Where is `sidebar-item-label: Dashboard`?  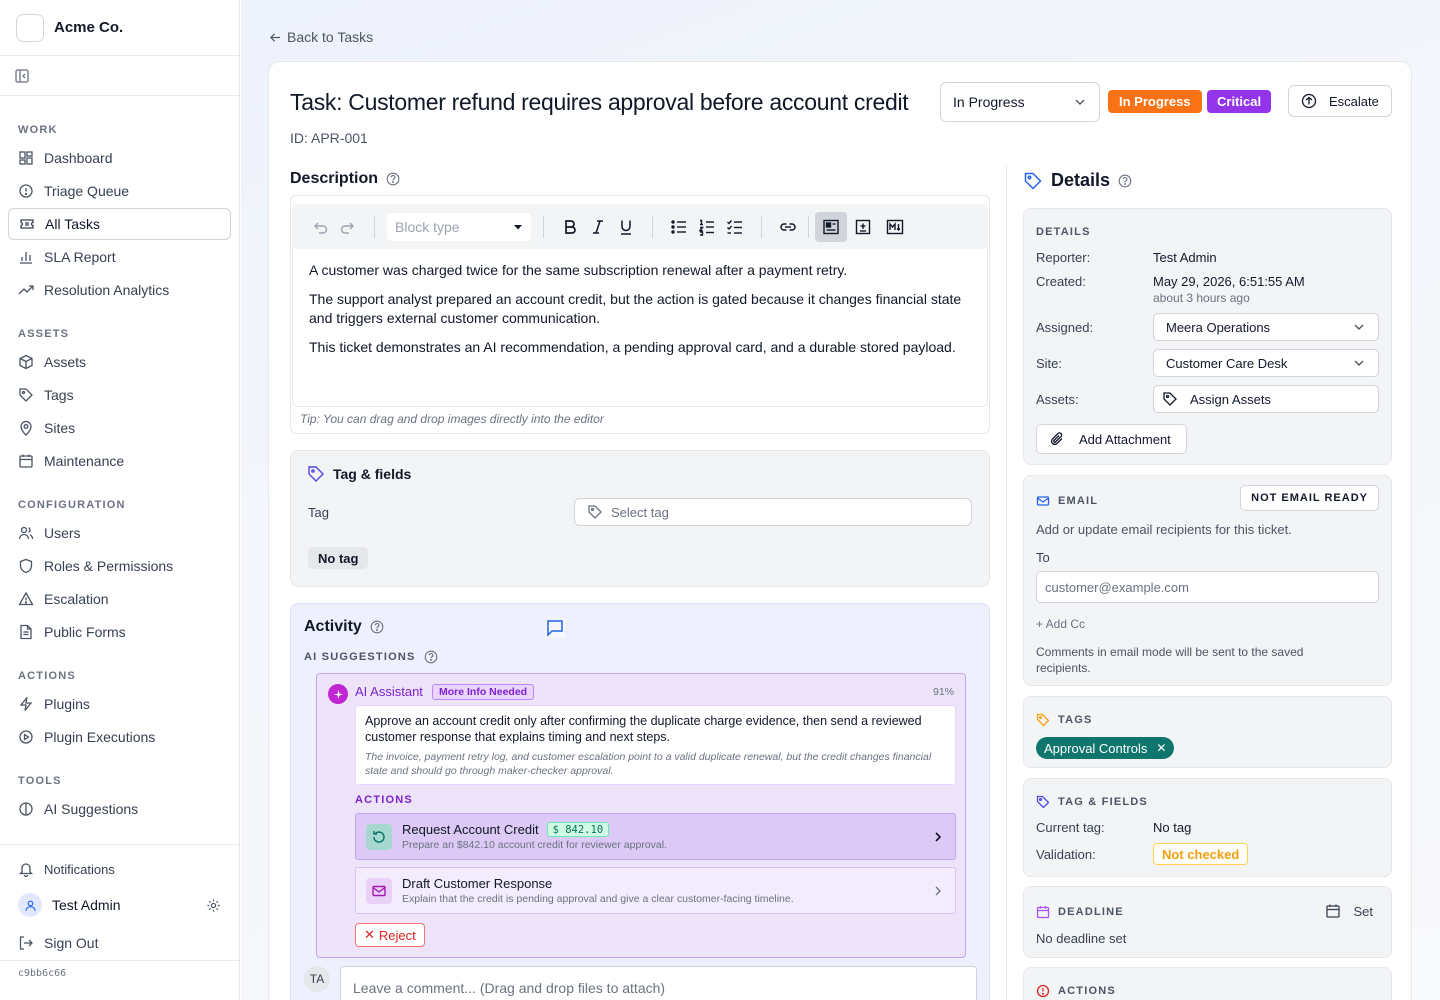
sidebar-item-label: Dashboard is located at coordinates (78, 158).